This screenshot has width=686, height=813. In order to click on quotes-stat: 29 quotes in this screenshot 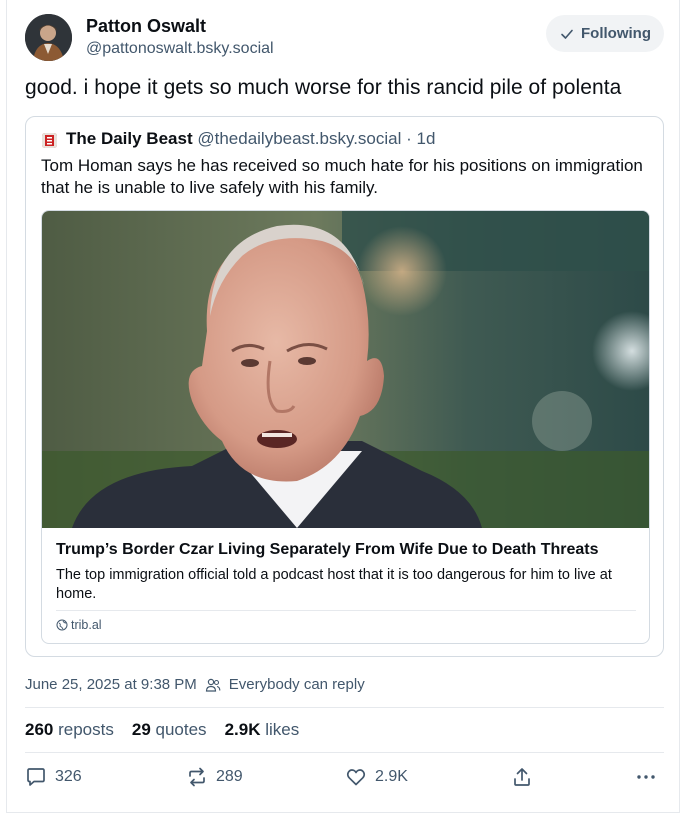, I will do `click(169, 730)`.